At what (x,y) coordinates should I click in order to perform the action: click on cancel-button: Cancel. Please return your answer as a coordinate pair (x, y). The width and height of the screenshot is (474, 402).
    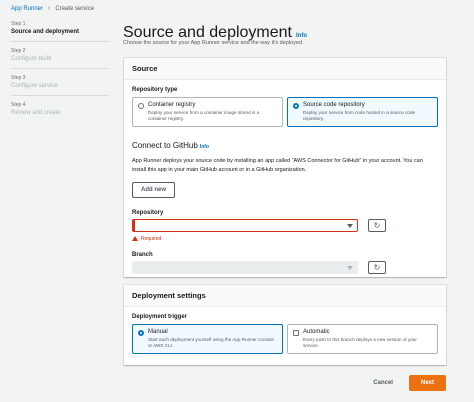
    Looking at the image, I should click on (383, 383).